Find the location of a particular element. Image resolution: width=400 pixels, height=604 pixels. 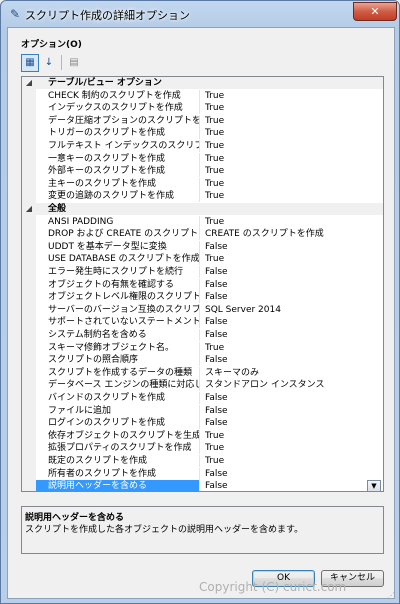

property-row: 変更の追跡のスクリプトを作成 True is located at coordinates (202, 196).